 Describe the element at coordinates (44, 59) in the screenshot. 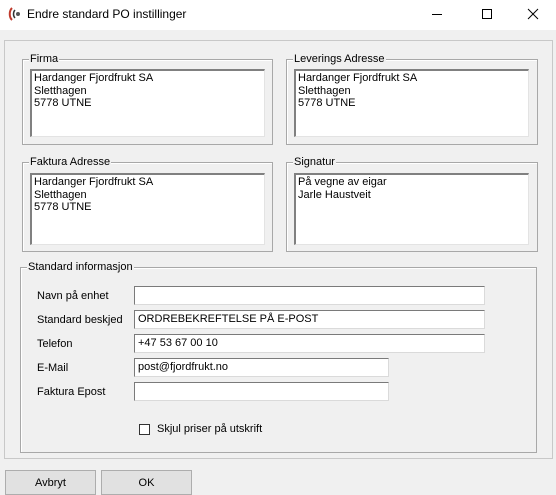

I see `firma-label: Firma` at that location.